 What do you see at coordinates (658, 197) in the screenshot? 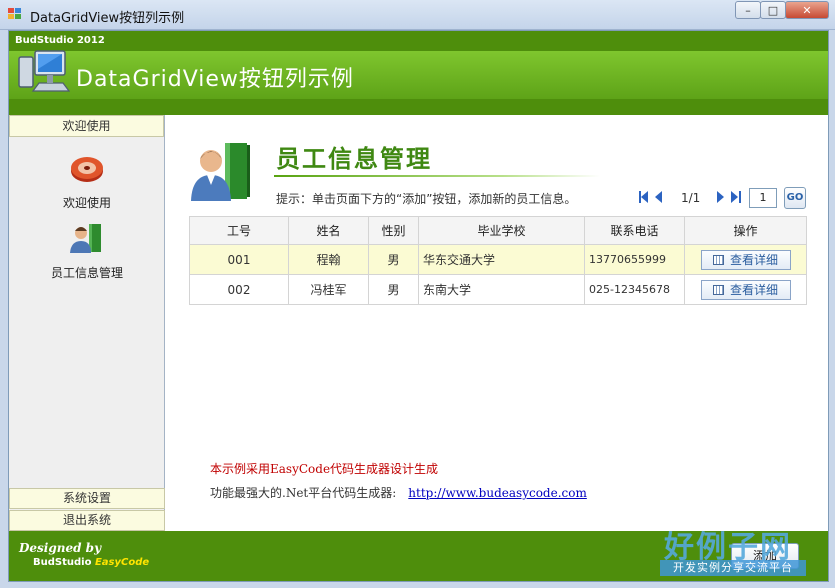
I see `prev-page-icon` at bounding box center [658, 197].